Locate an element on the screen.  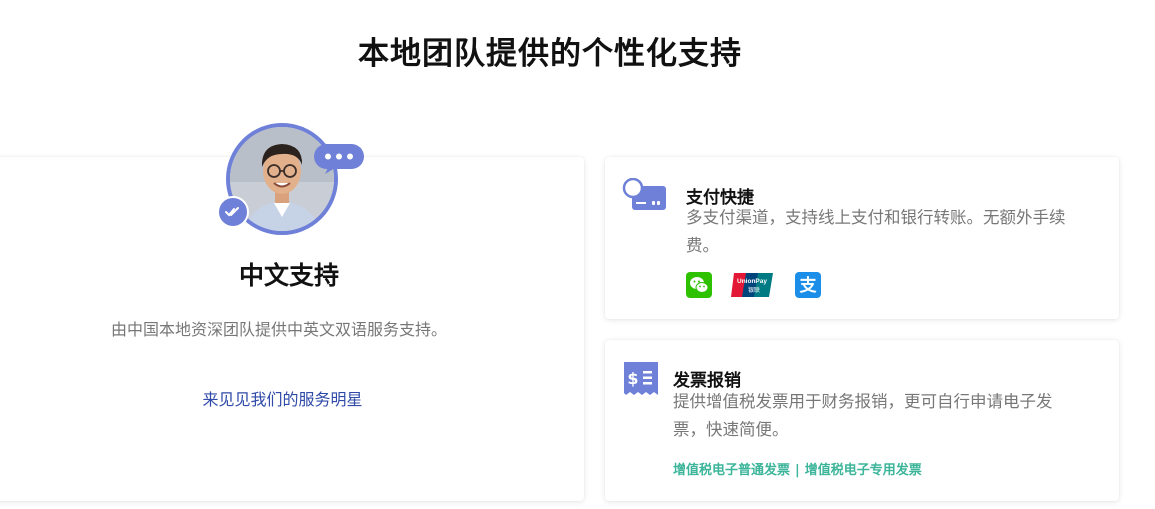
invoice-links: 增值税电子普通发票 | 增值税电子专用发票 is located at coordinates (797, 468).